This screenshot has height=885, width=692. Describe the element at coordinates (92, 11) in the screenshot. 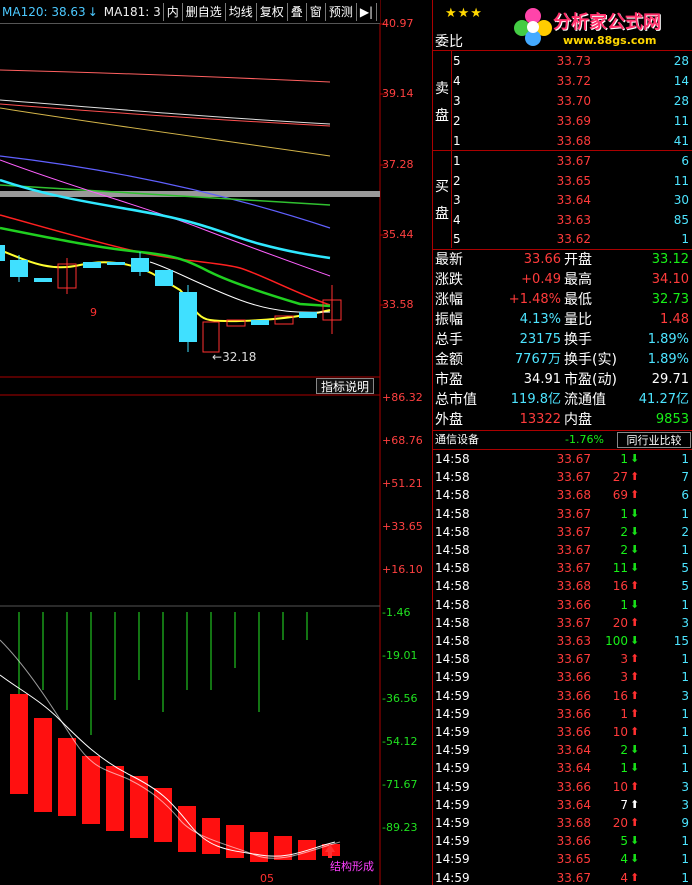

I see `ma120-arrow-icon: ↓` at that location.